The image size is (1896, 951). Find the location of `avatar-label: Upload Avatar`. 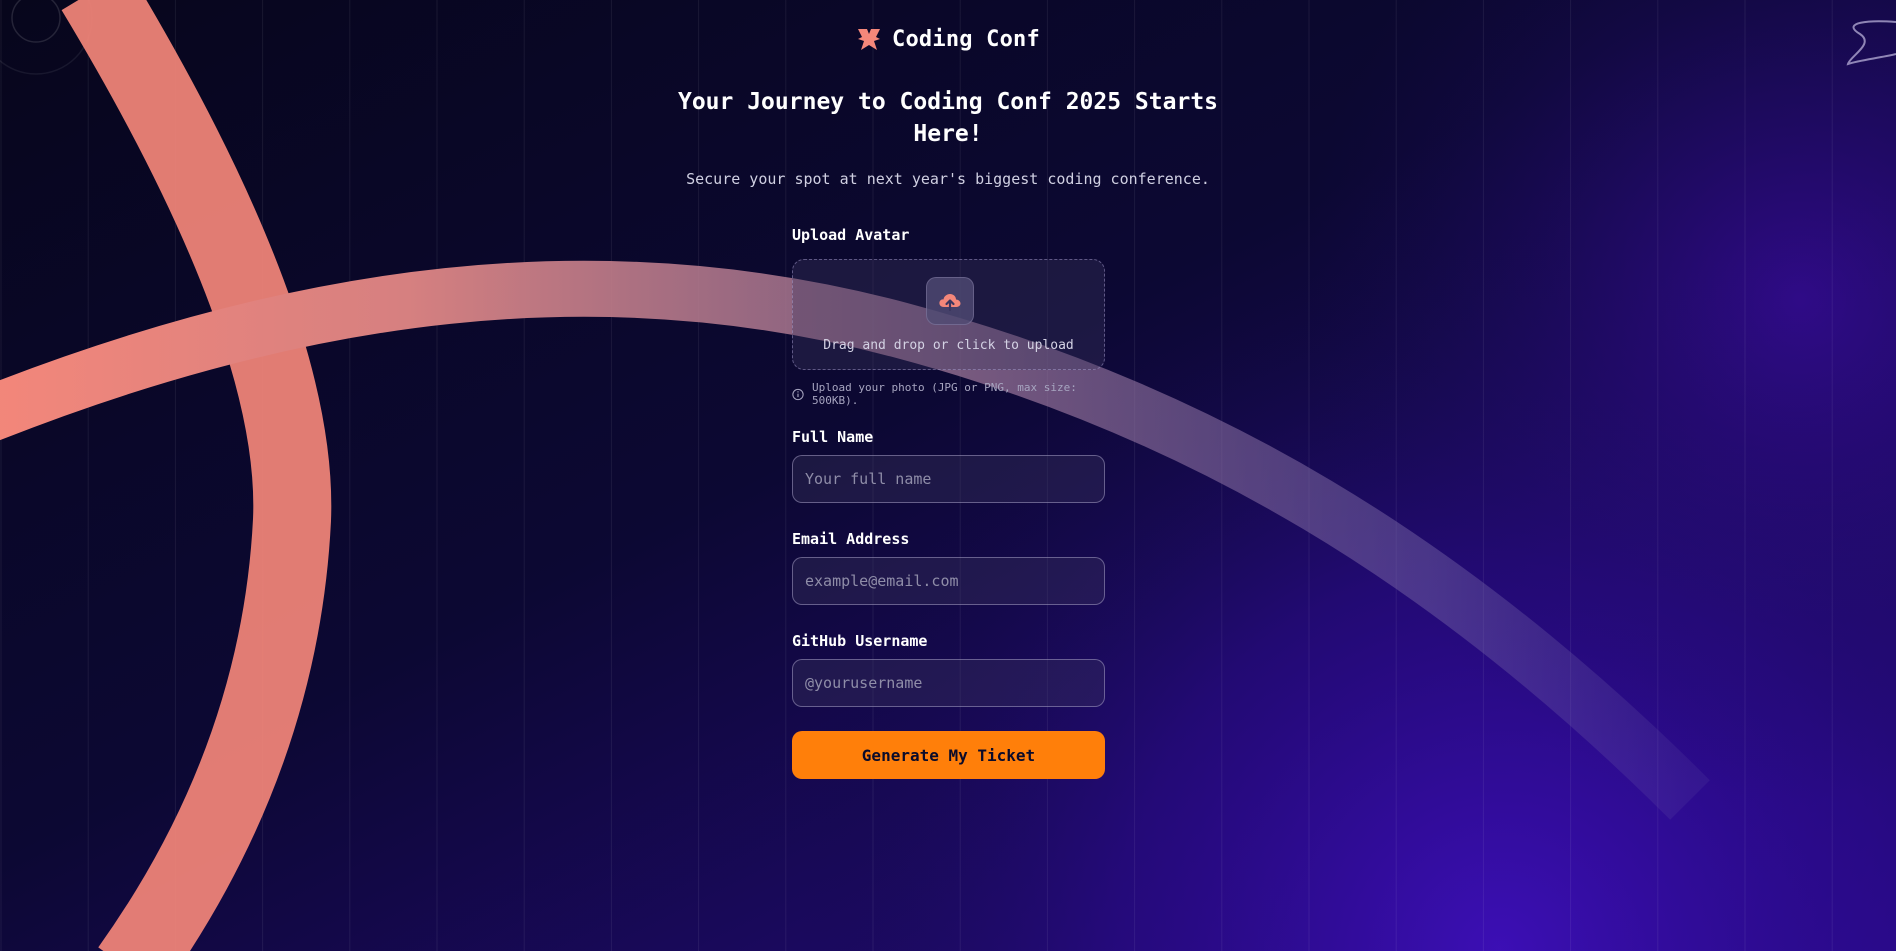

avatar-label: Upload Avatar is located at coordinates (851, 235).